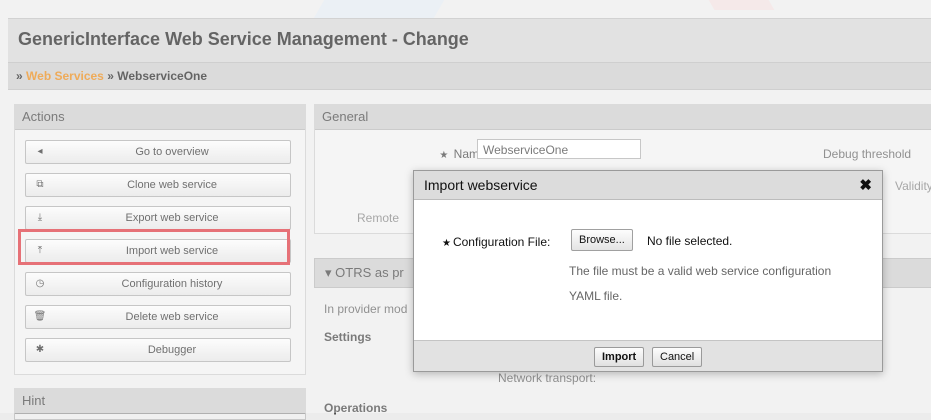 Image resolution: width=931 pixels, height=420 pixels. What do you see at coordinates (596, 296) in the screenshot?
I see `file-hint-text: YAML file.` at bounding box center [596, 296].